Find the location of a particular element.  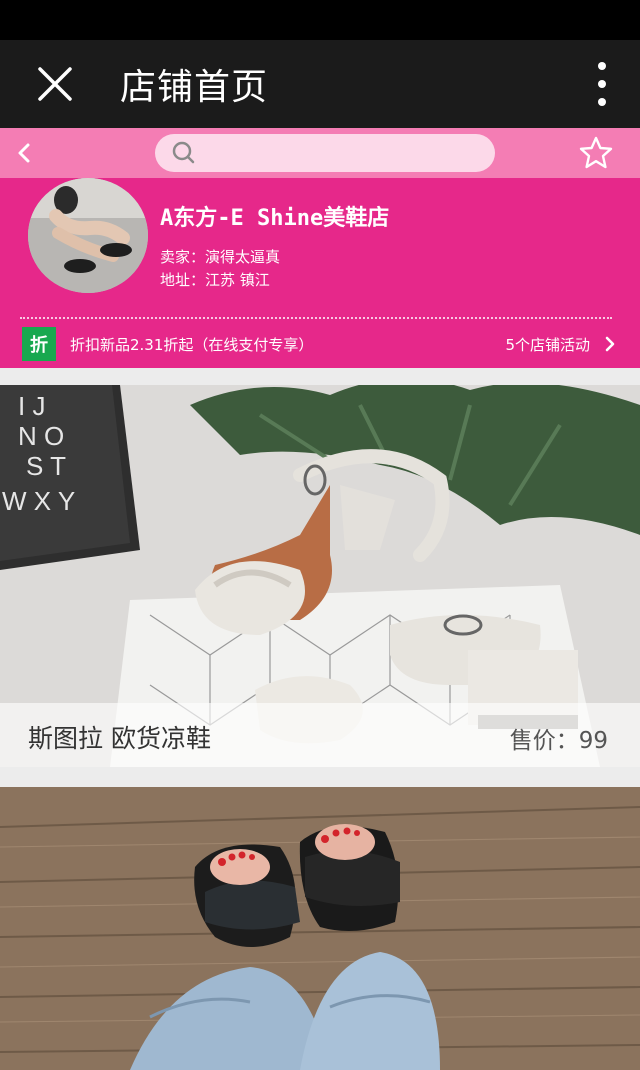

search-input is located at coordinates (325, 153).